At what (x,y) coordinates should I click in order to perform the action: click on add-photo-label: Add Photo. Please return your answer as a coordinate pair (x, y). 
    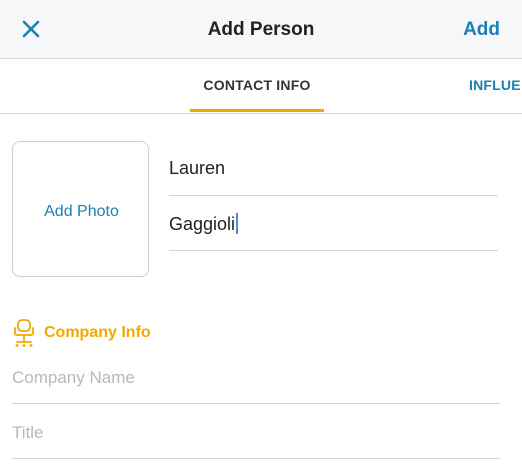
    Looking at the image, I should click on (81, 211).